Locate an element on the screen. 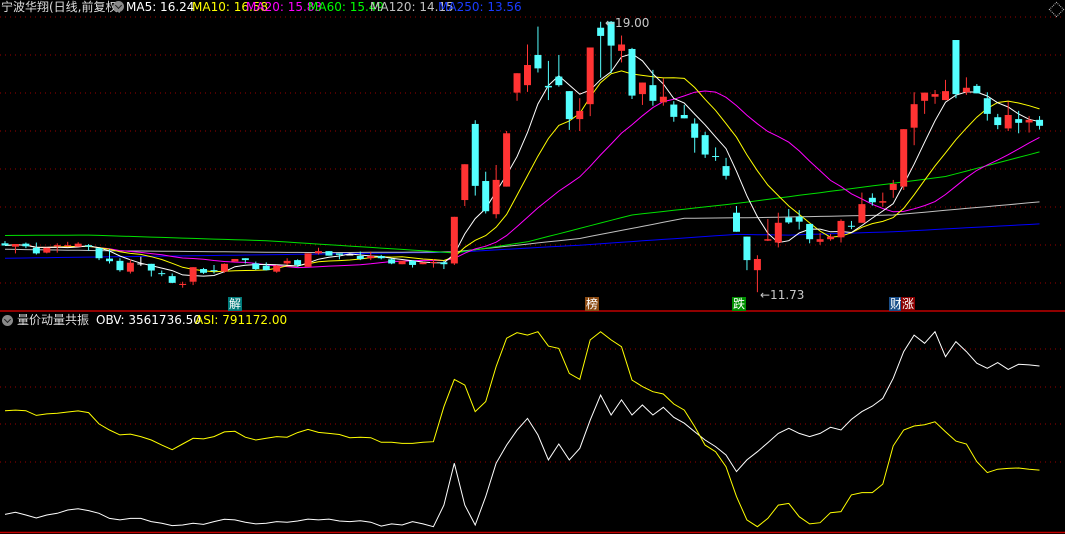 This screenshot has width=1065, height=534. badge-bang: 榜 is located at coordinates (592, 304).